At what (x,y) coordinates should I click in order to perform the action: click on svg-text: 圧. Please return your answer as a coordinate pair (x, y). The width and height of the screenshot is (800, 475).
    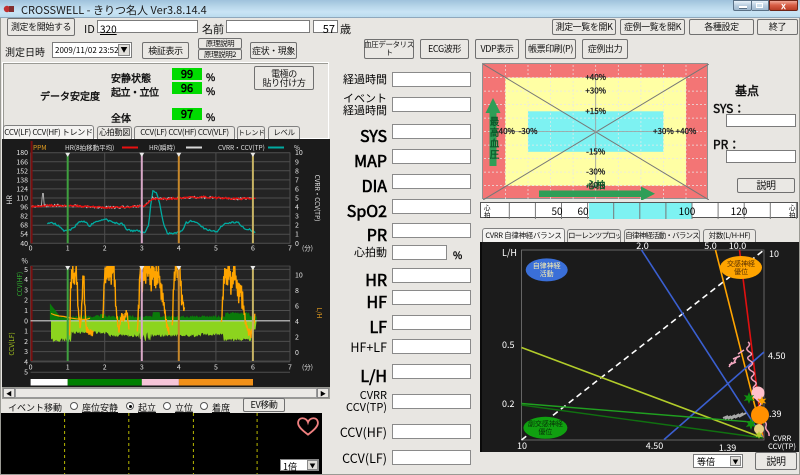
    Looking at the image, I should click on (495, 154).